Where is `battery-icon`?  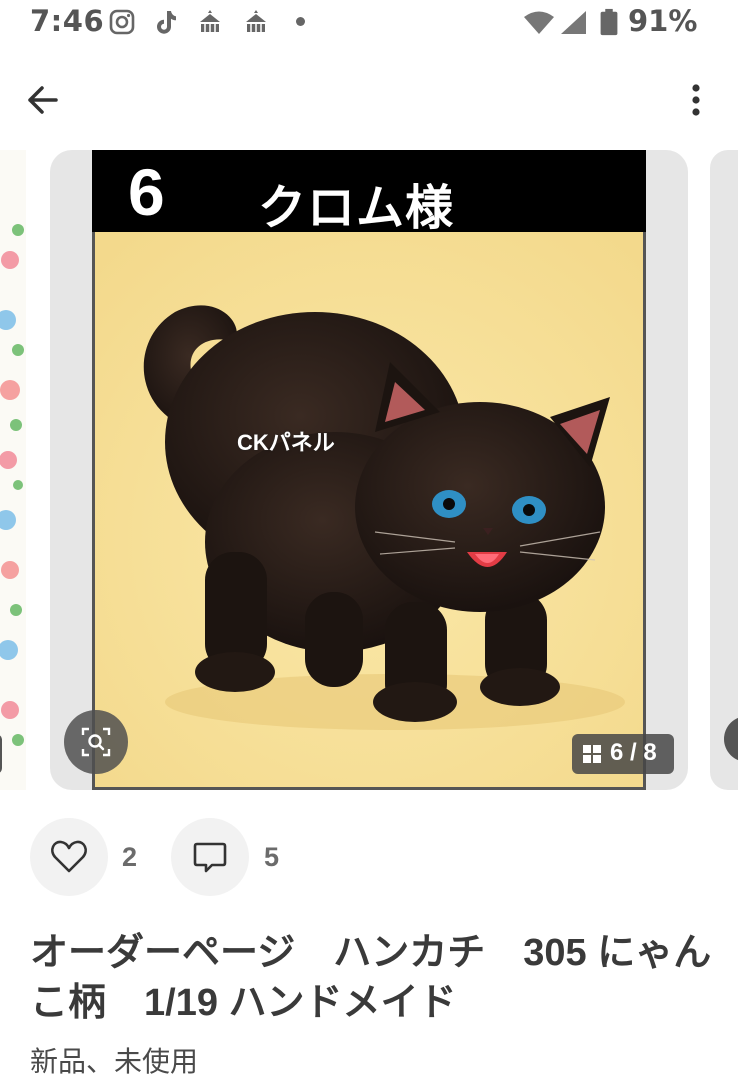
battery-icon is located at coordinates (609, 22).